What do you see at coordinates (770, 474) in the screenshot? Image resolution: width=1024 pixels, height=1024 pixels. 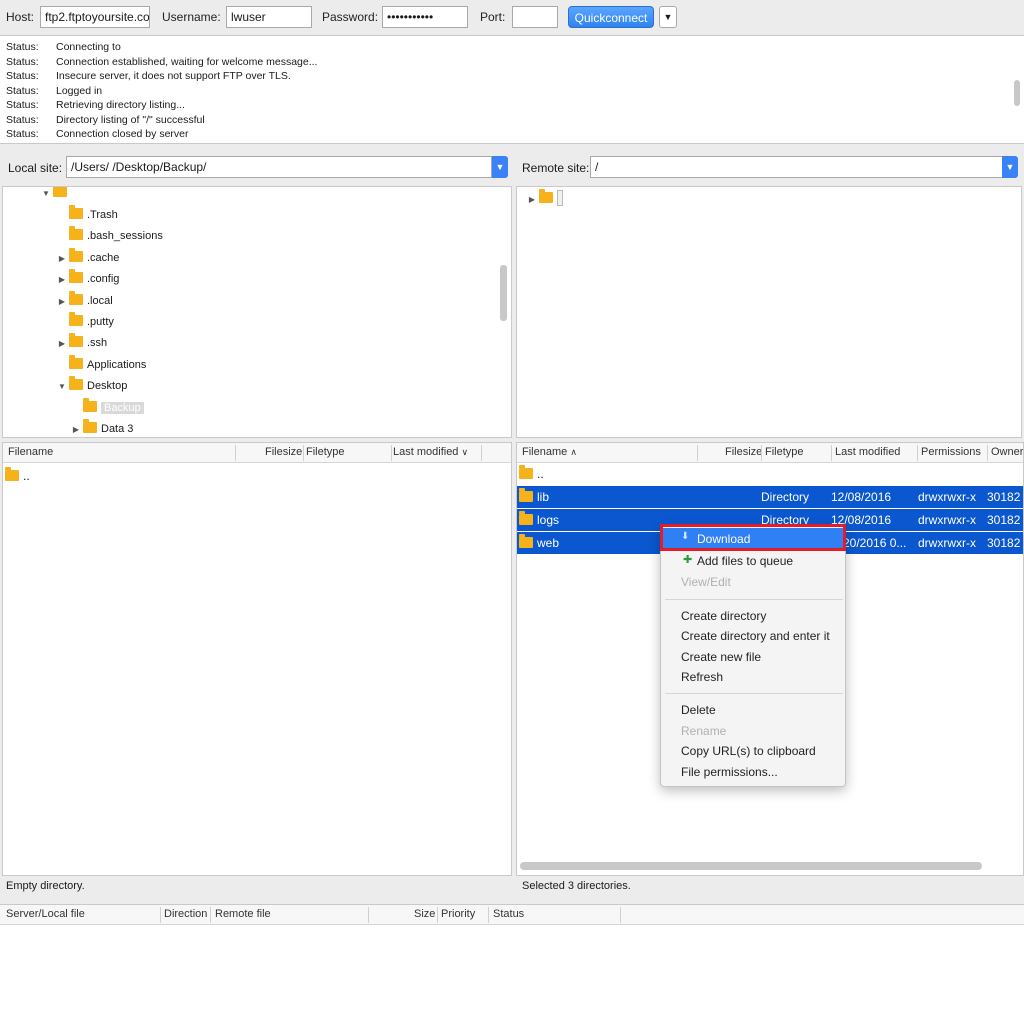 I see `list-item-parent: ..` at bounding box center [770, 474].